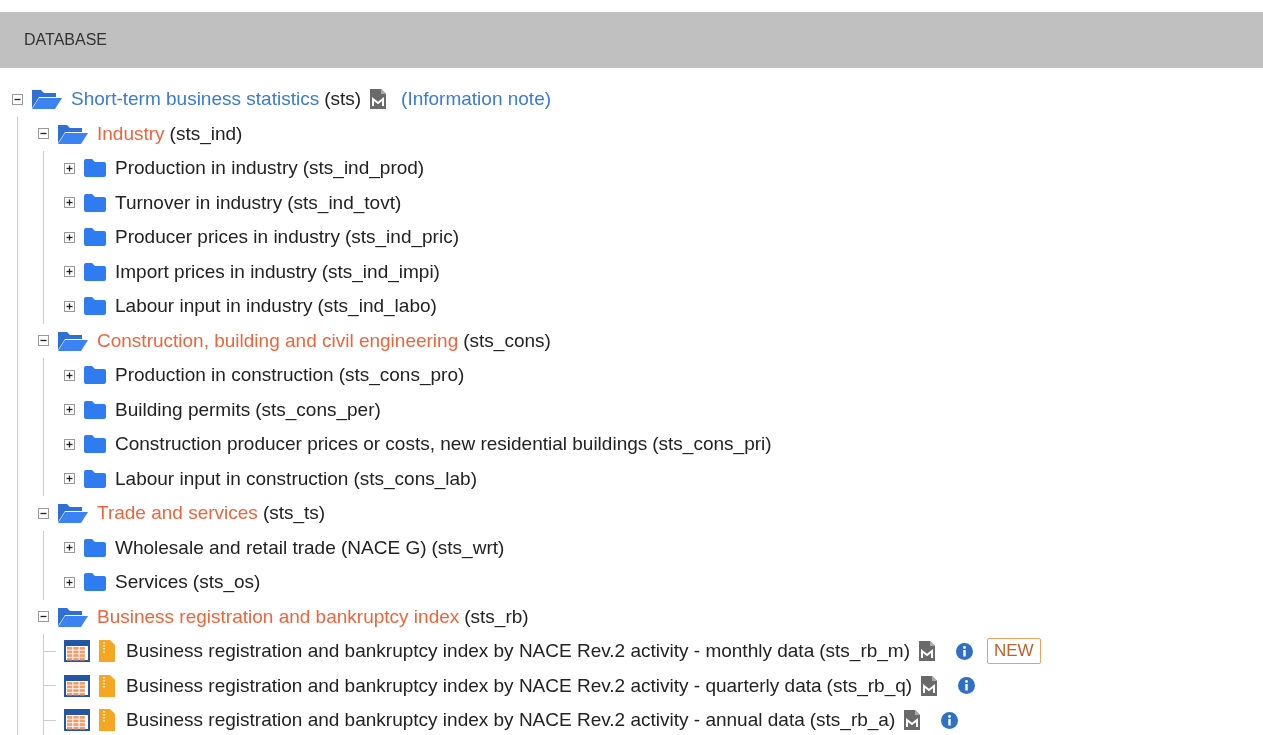 This screenshot has width=1263, height=735. I want to click on node-code: (sts_ind_tovt), so click(344, 202).